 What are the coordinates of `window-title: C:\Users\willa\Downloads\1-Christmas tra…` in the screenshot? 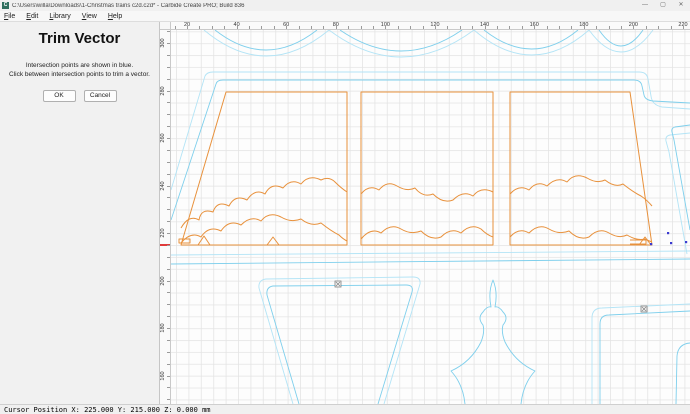 It's located at (128, 5).